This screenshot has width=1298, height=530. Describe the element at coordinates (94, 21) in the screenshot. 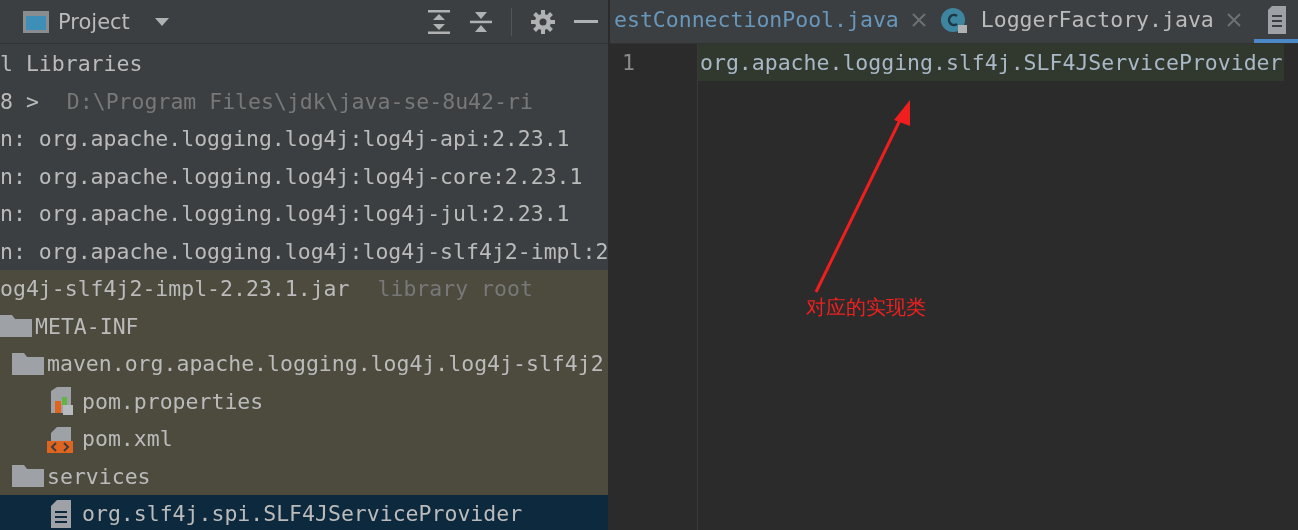

I see `panel-title: Project` at that location.